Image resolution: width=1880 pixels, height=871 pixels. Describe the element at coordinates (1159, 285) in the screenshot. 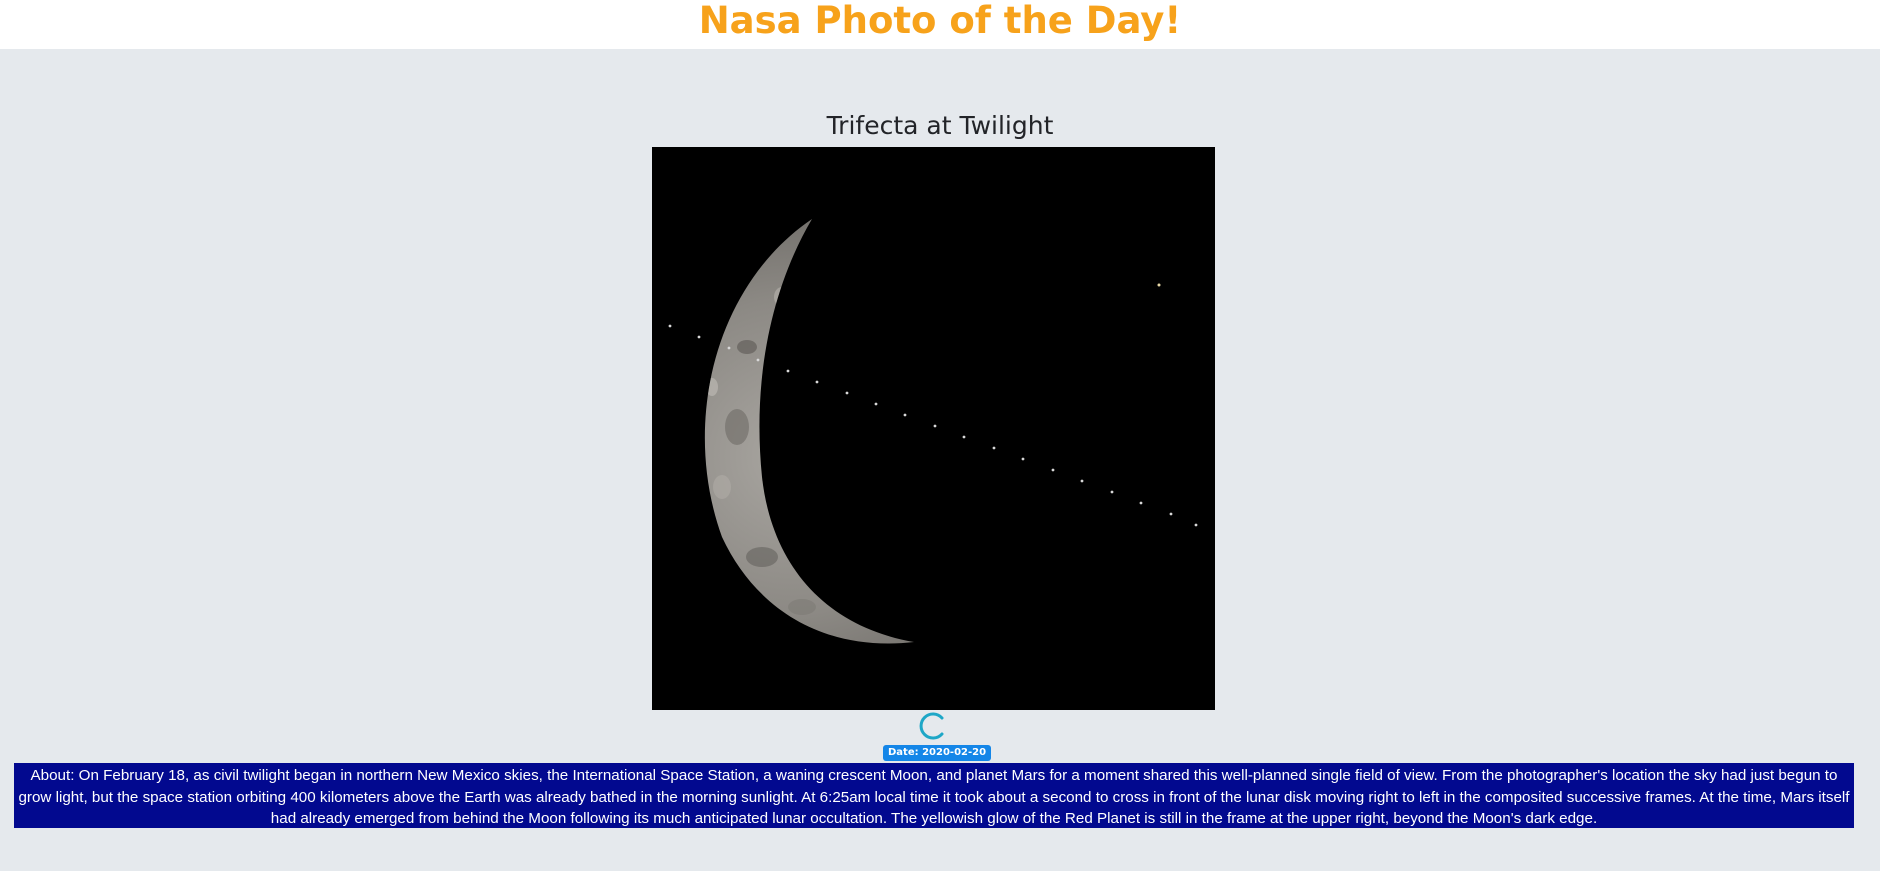

I see `mars-dot` at that location.